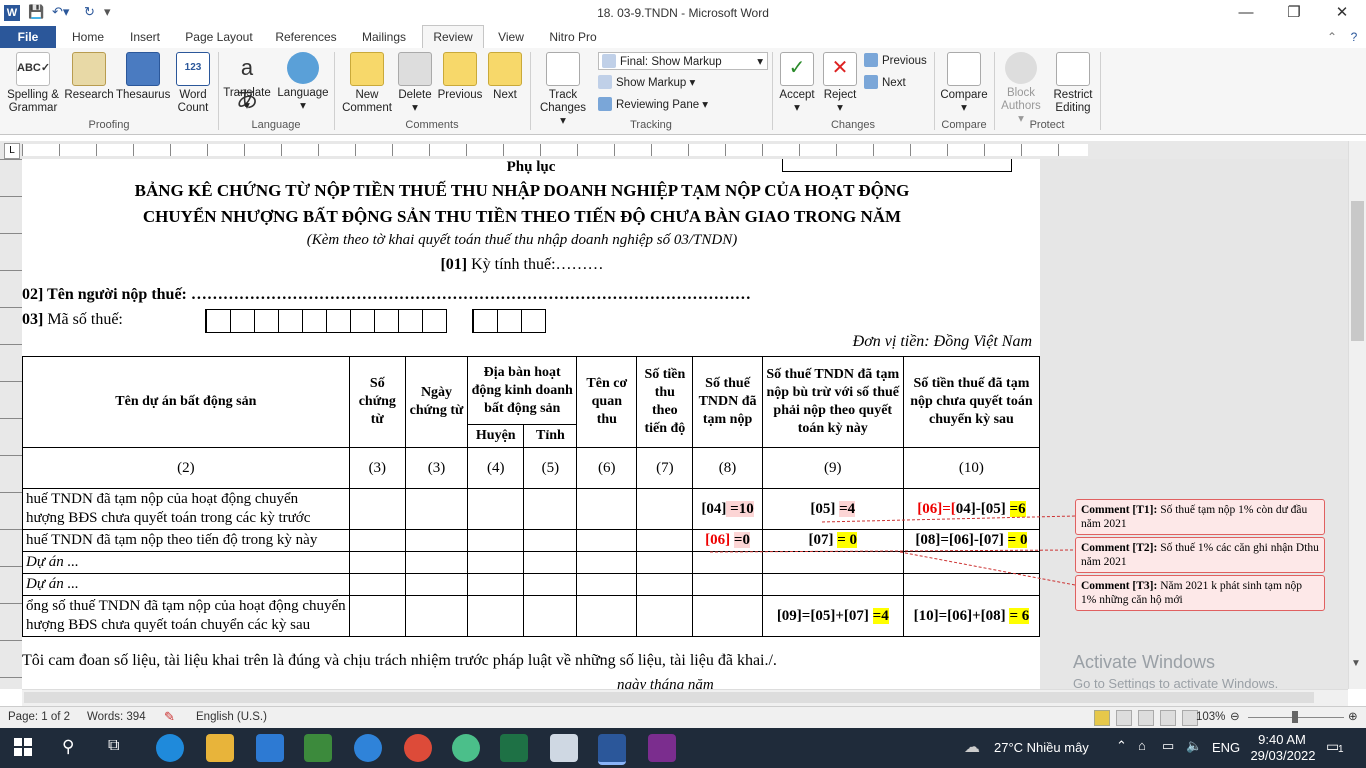 The image size is (1366, 768). What do you see at coordinates (531, 167) in the screenshot?
I see `appendix-label: Phụ lục` at bounding box center [531, 167].